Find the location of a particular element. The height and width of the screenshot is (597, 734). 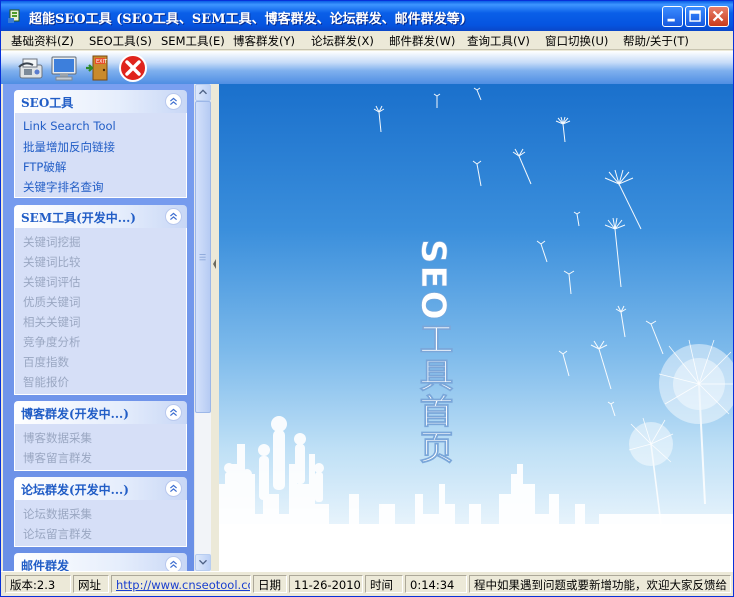

app-icon is located at coordinates (14, 16).